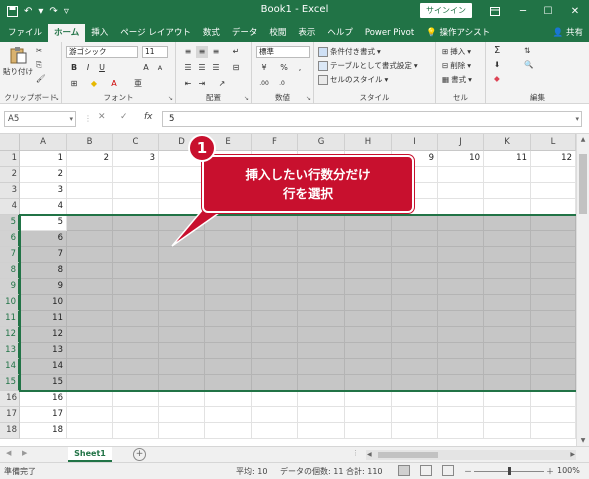 The image size is (589, 479). Describe the element at coordinates (228, 239) in the screenshot. I see `cell-e6` at that location.